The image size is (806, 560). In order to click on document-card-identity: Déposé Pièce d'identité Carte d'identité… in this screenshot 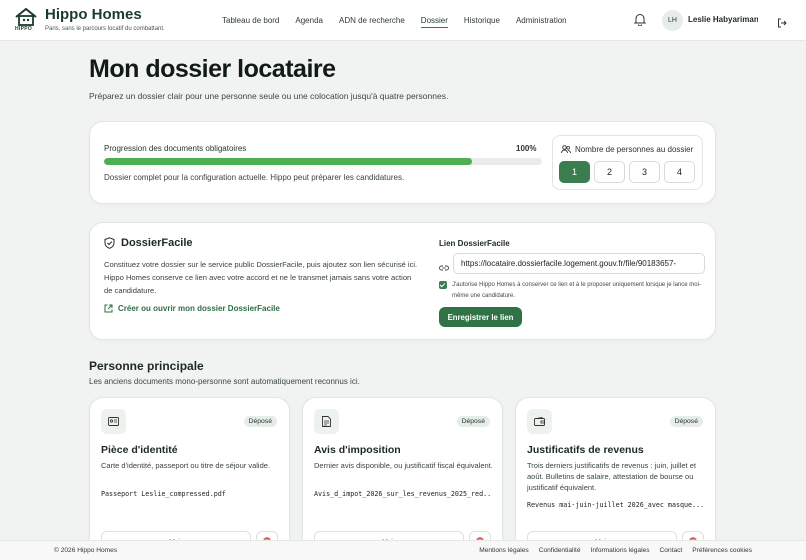, I will do `click(189, 477)`.